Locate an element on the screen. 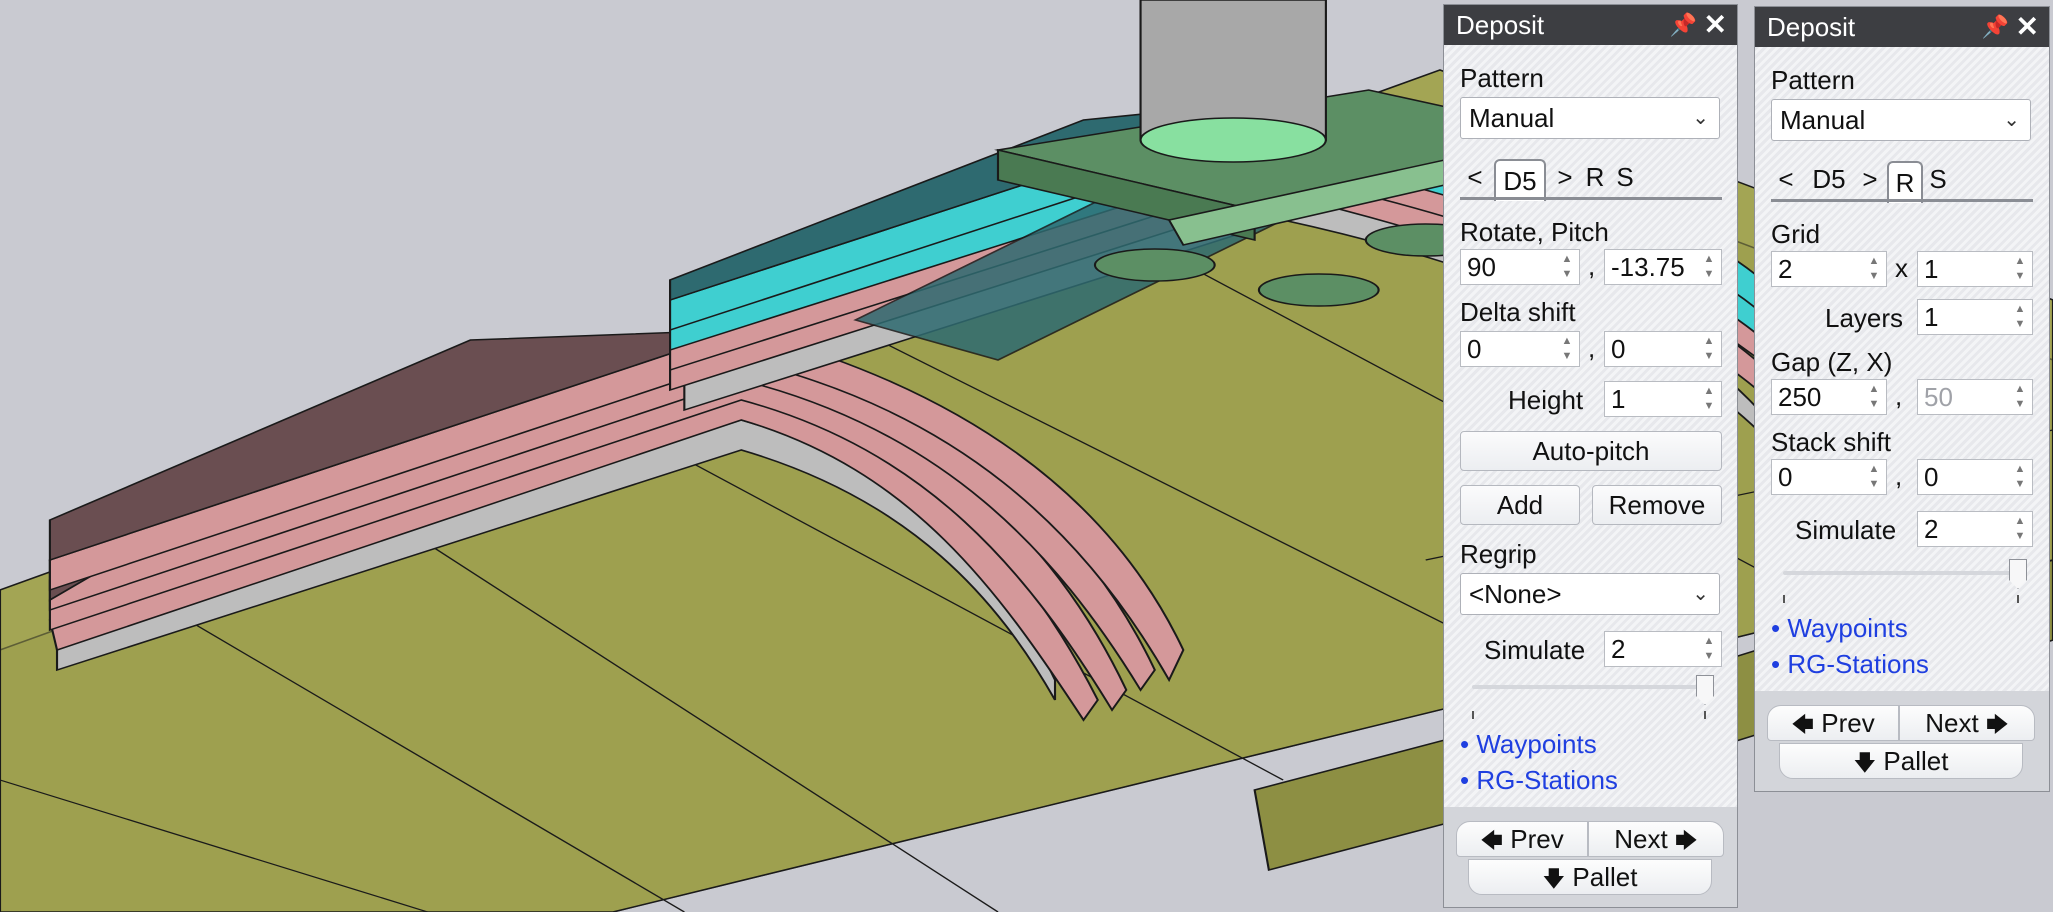 Image resolution: width=2053 pixels, height=912 pixels. pattern-label: Pattern is located at coordinates (1813, 80).